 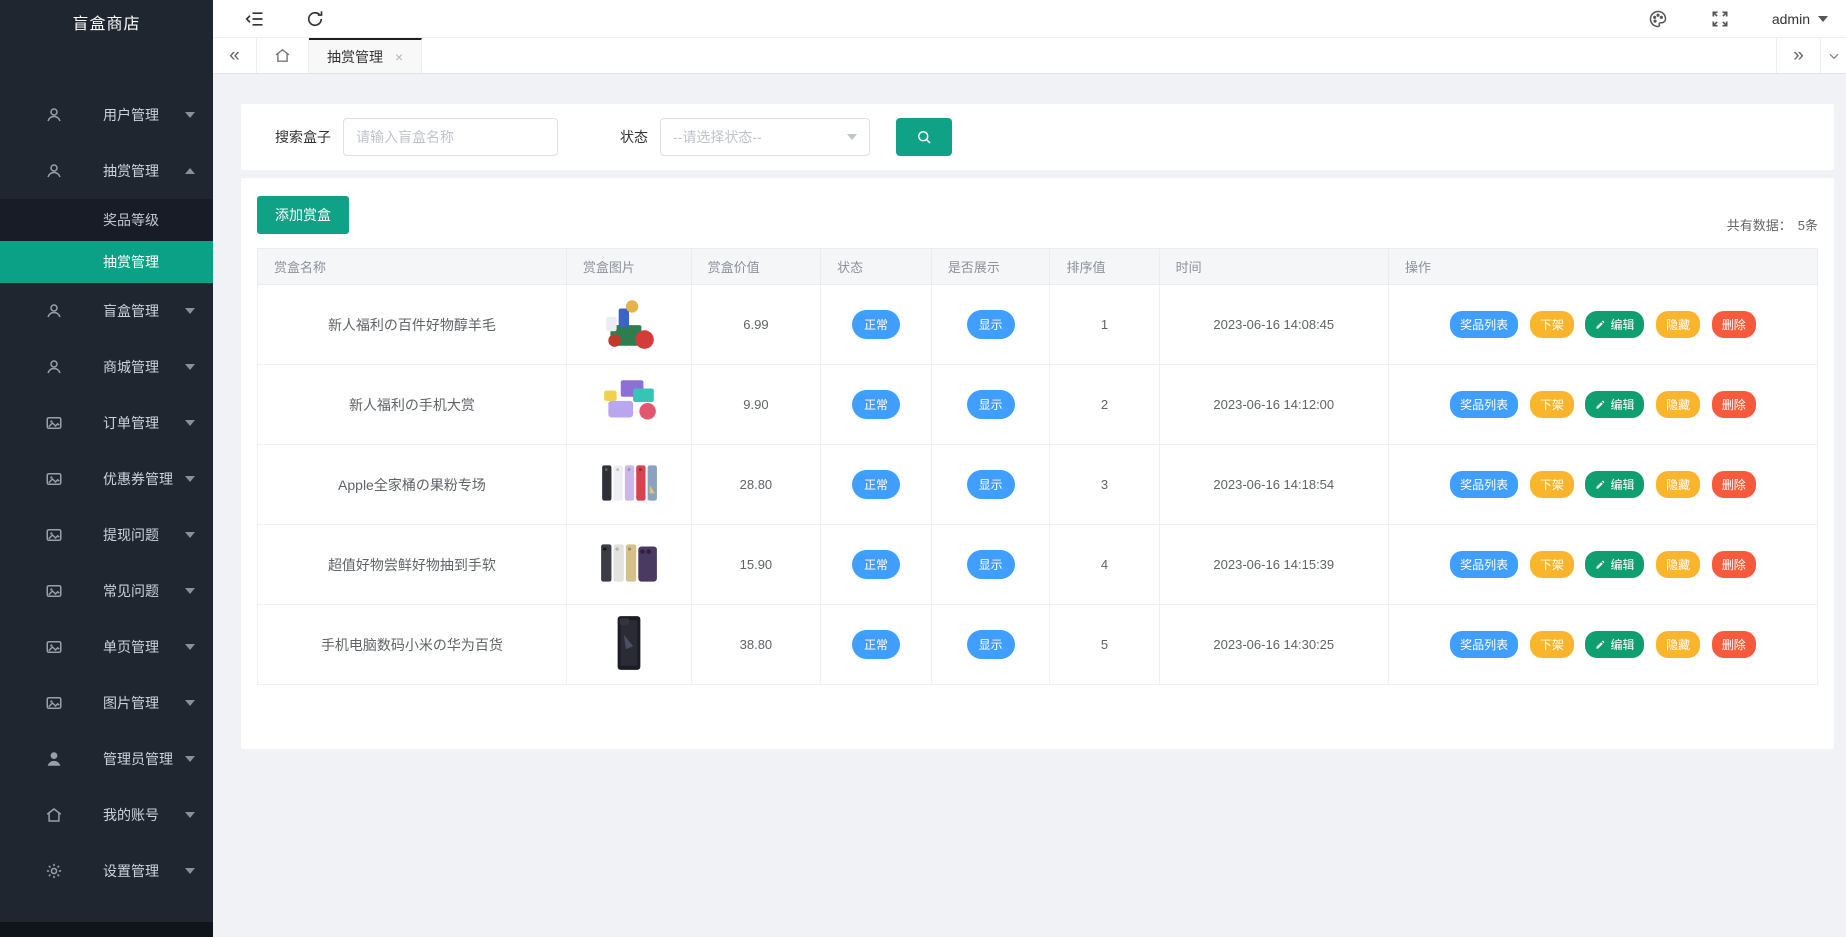 I want to click on sidebar-item-mall: 商城管理, so click(x=106, y=367).